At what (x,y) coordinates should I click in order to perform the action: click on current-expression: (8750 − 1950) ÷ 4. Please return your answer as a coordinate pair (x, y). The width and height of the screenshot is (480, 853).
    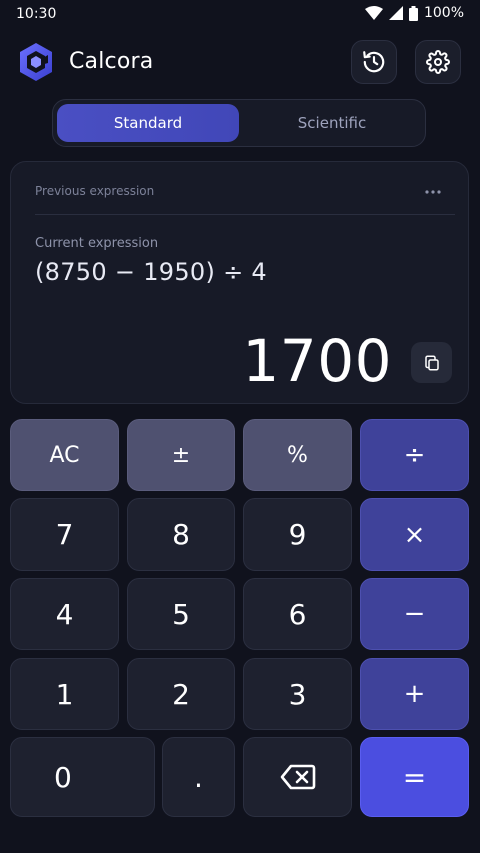
    Looking at the image, I should click on (151, 272).